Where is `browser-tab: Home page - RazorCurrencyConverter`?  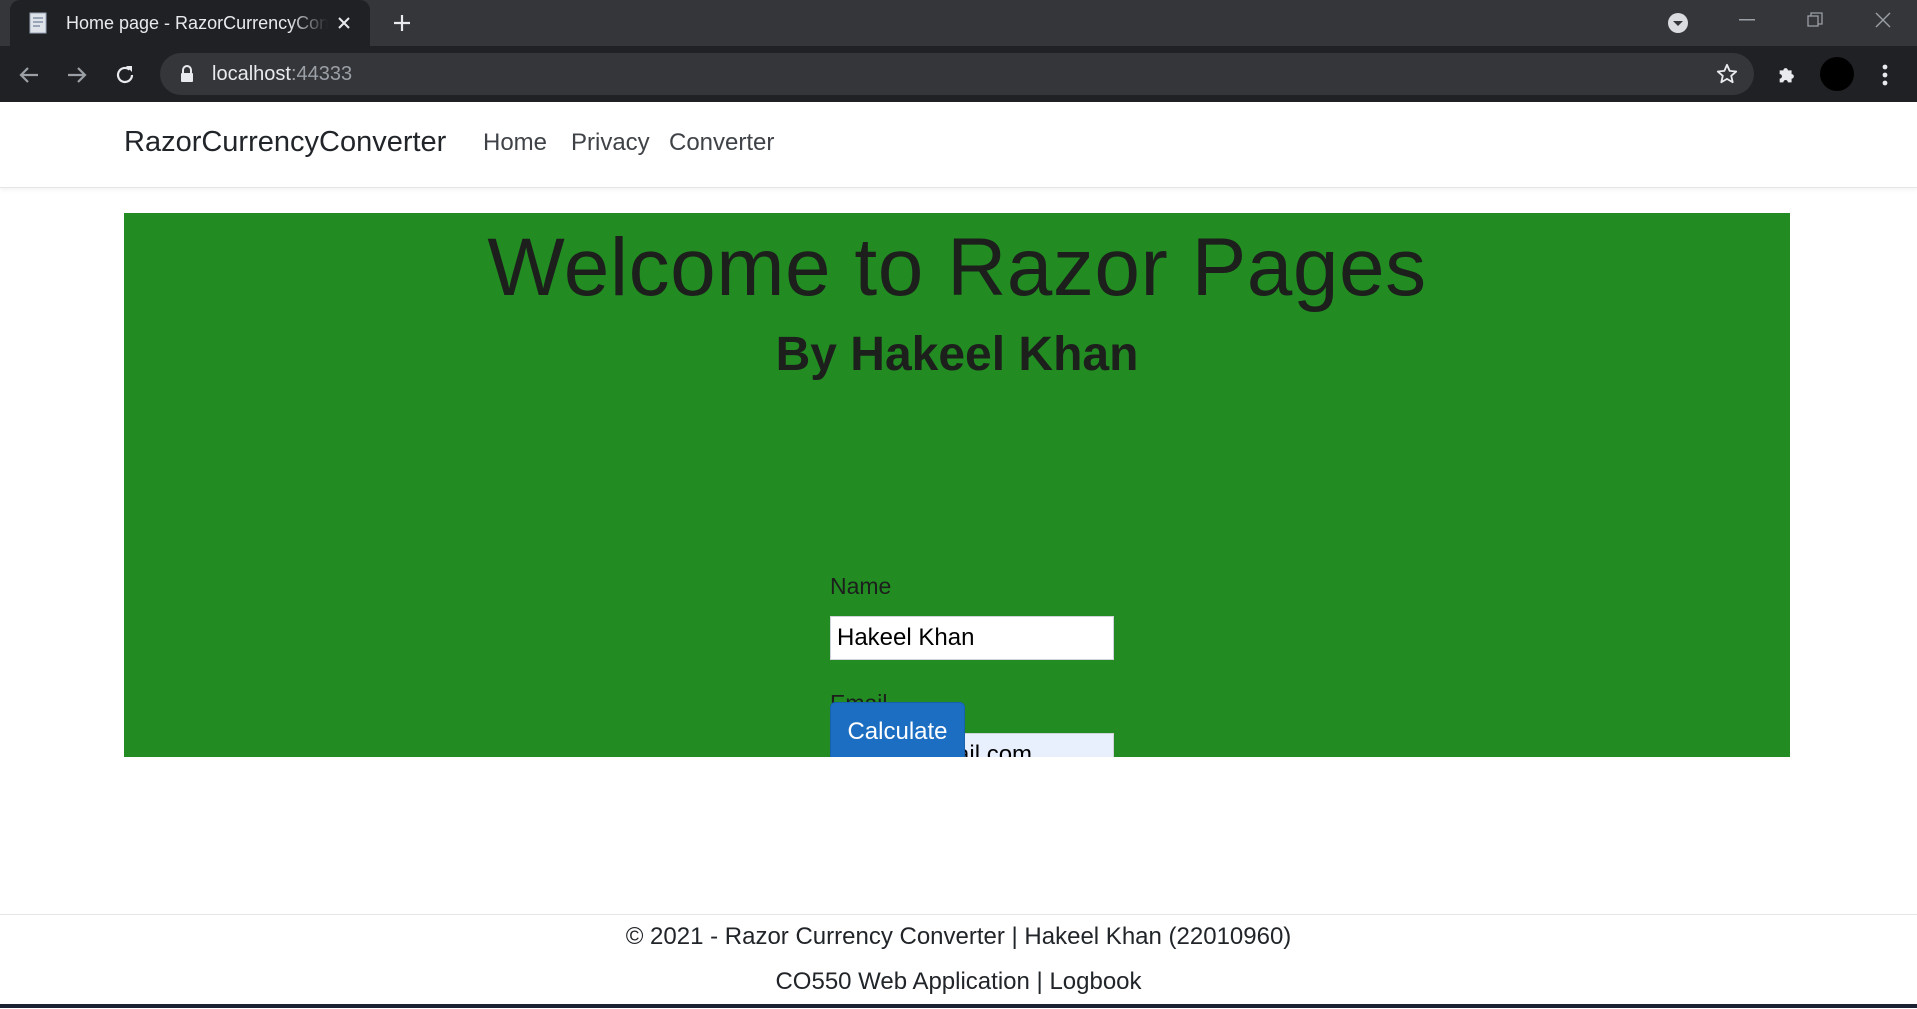
browser-tab: Home page - RazorCurrencyConverter is located at coordinates (190, 23).